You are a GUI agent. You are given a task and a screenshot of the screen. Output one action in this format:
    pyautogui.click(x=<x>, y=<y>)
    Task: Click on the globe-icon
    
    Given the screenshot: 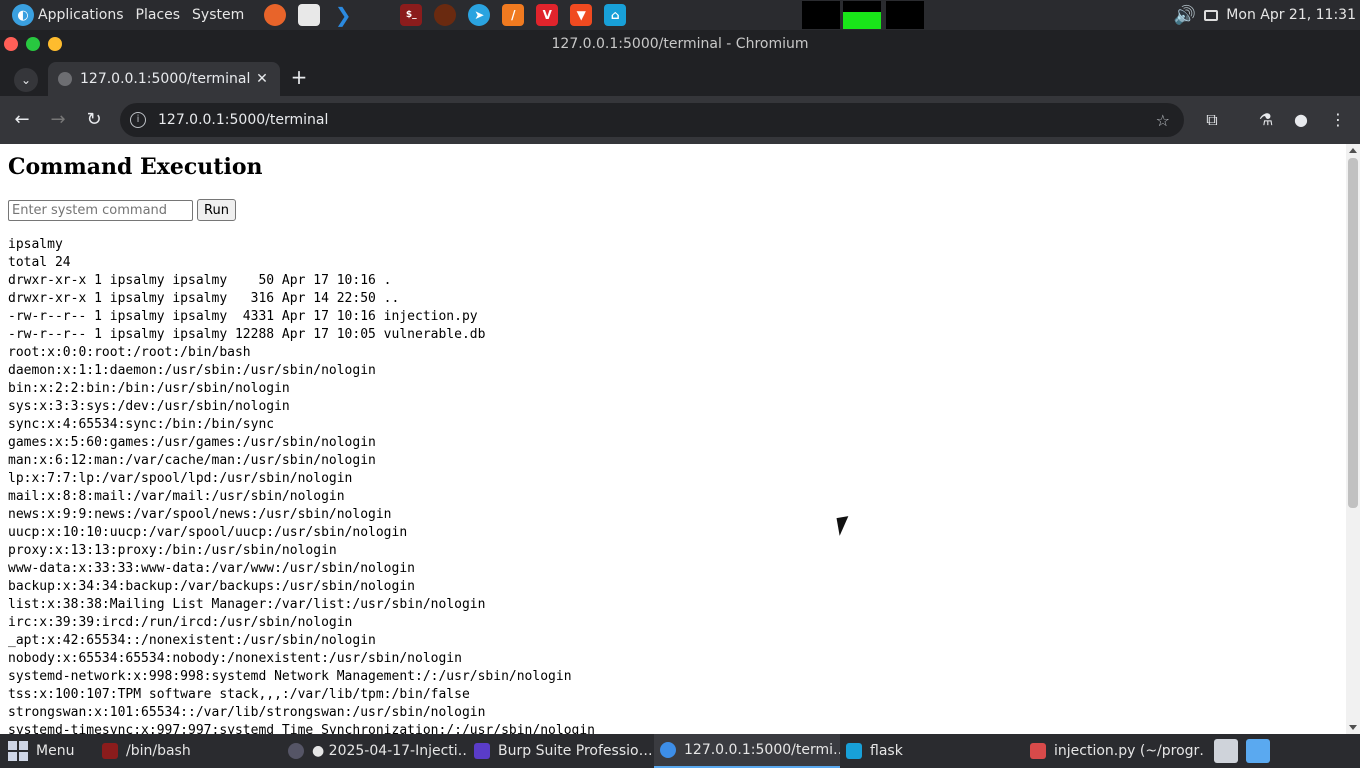 What is the action you would take?
    pyautogui.click(x=65, y=79)
    